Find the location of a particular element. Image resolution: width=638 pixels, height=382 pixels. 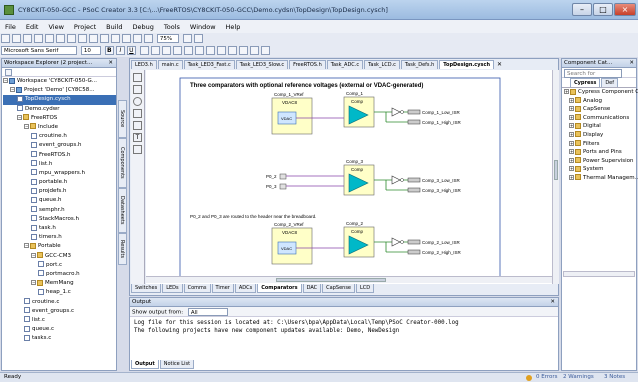

sheet-tab: Comparators is located at coordinates (279, 288).